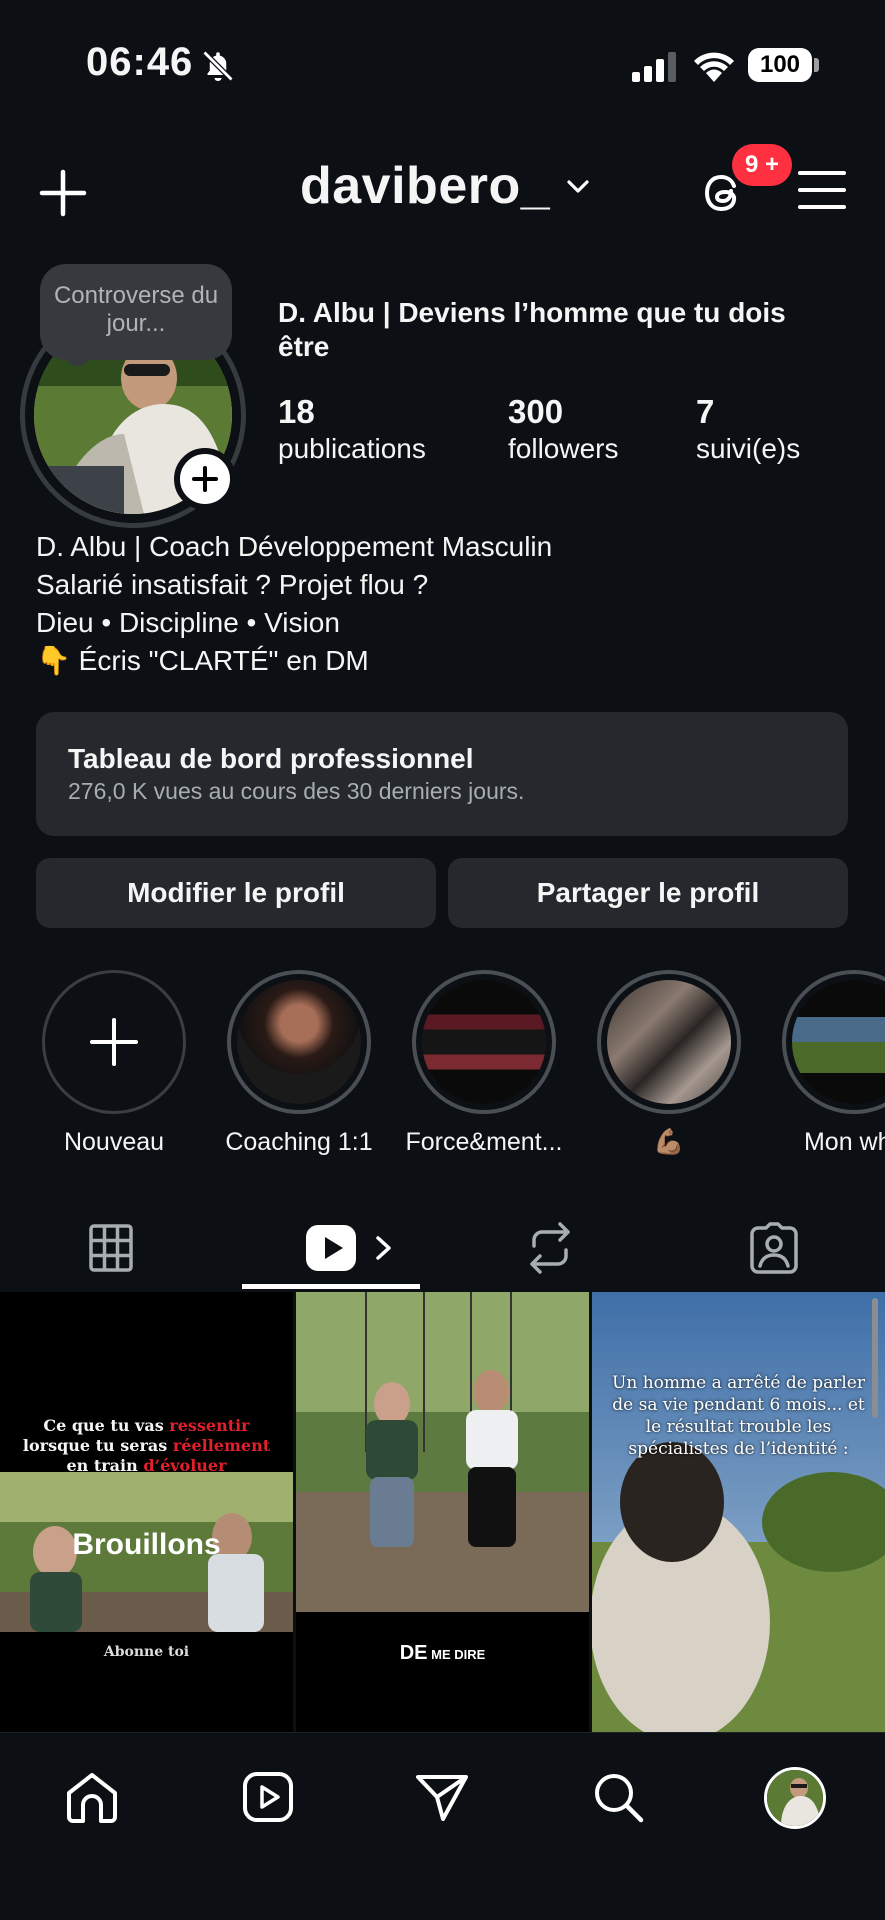 Image resolution: width=885 pixels, height=1920 pixels. Describe the element at coordinates (140, 62) in the screenshot. I see `status-time: 06:46` at that location.